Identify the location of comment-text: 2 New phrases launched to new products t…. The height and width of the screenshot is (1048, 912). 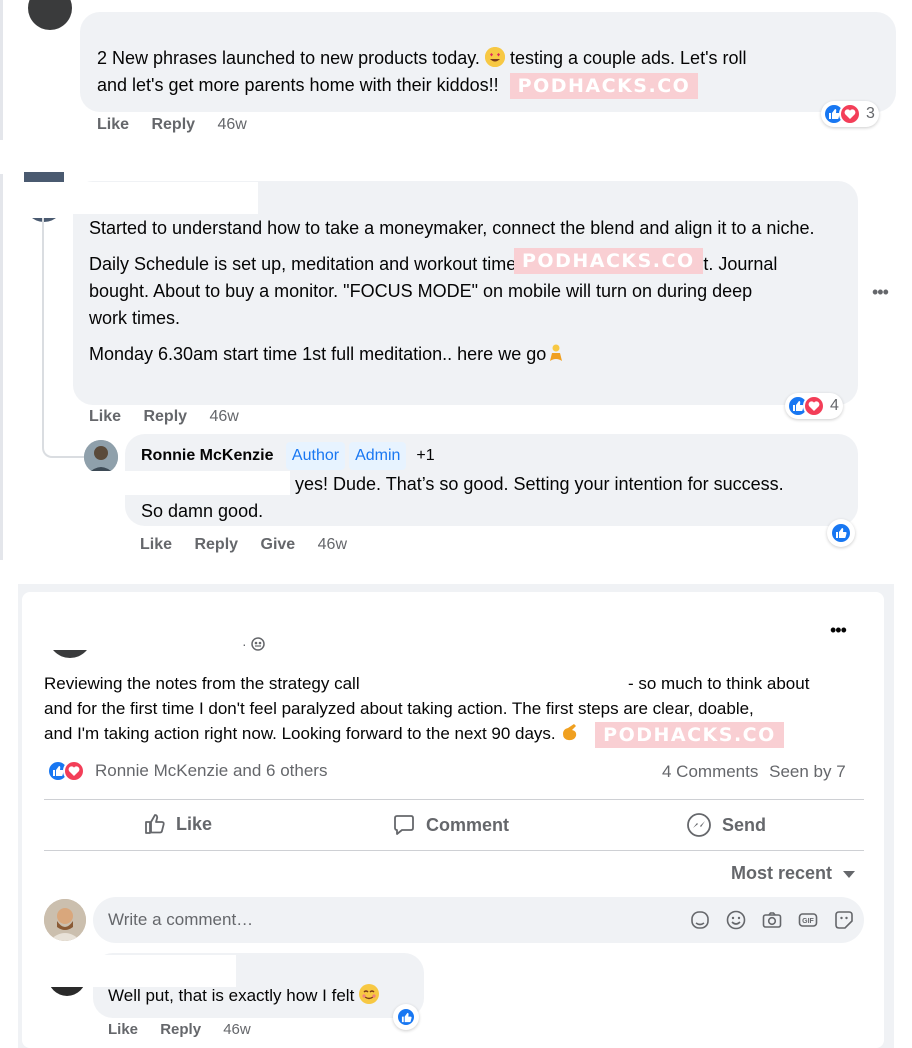
(496, 58).